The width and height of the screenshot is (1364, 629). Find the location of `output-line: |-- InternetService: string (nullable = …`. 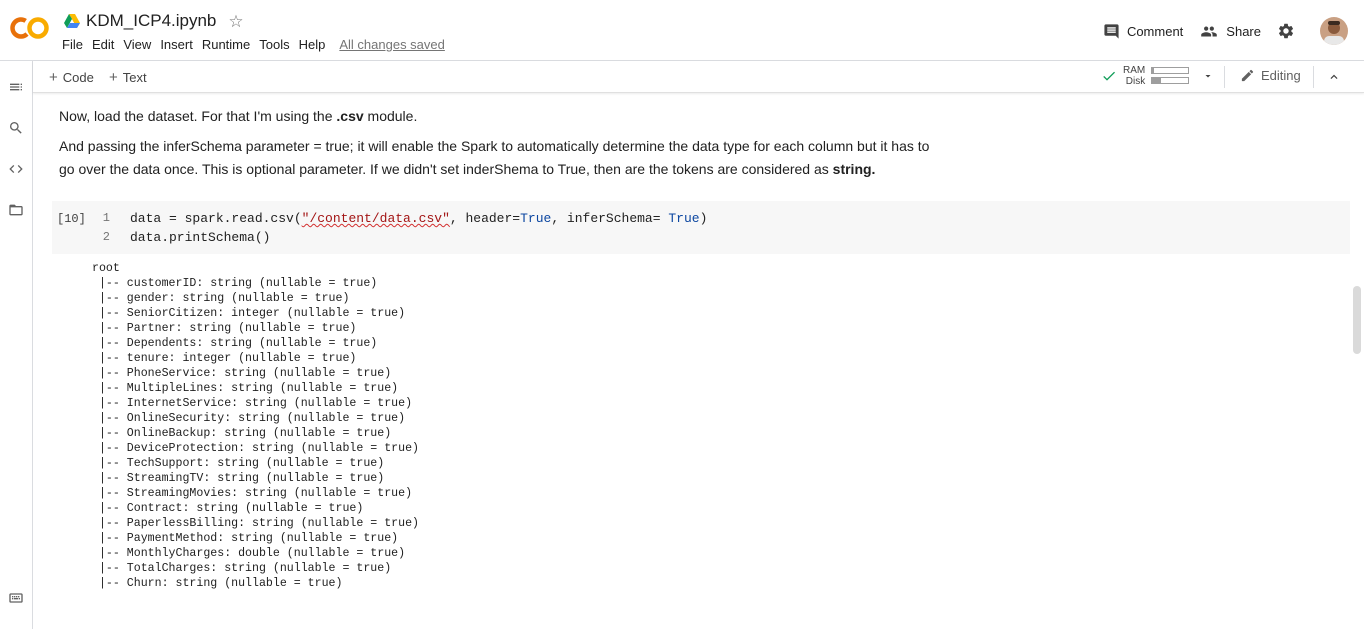

output-line: |-- InternetService: string (nullable = … is located at coordinates (252, 403).